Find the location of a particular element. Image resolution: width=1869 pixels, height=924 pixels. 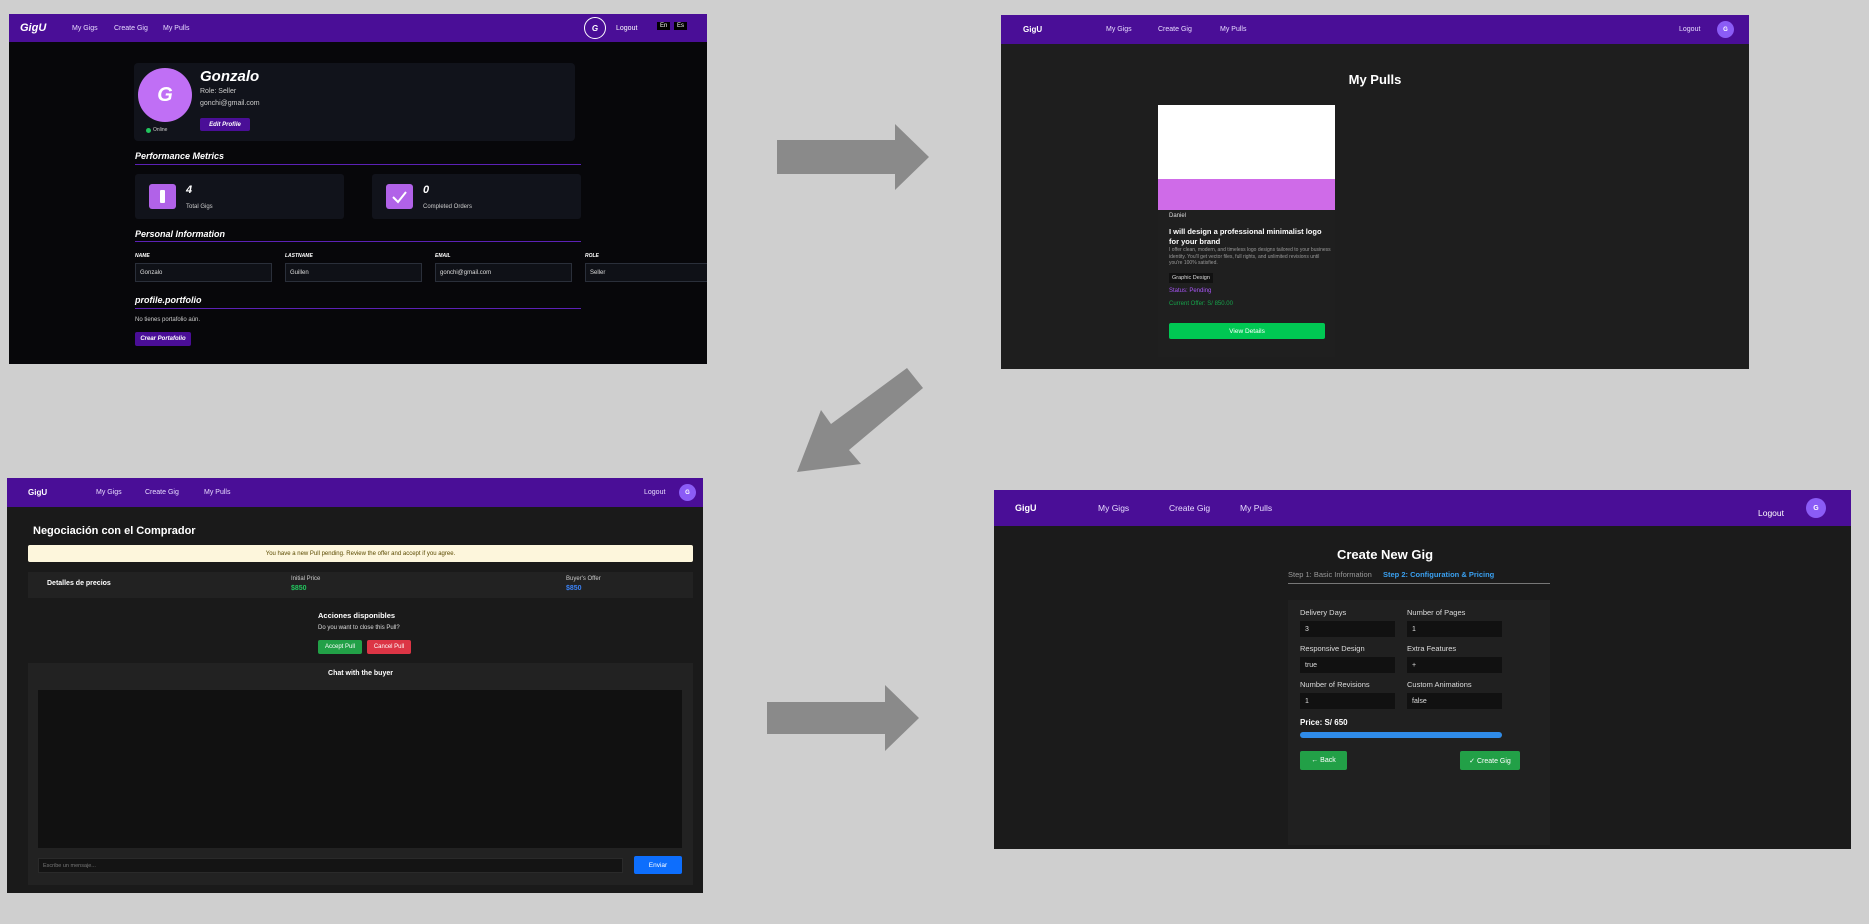

page-title: My Pulls is located at coordinates (1375, 79).